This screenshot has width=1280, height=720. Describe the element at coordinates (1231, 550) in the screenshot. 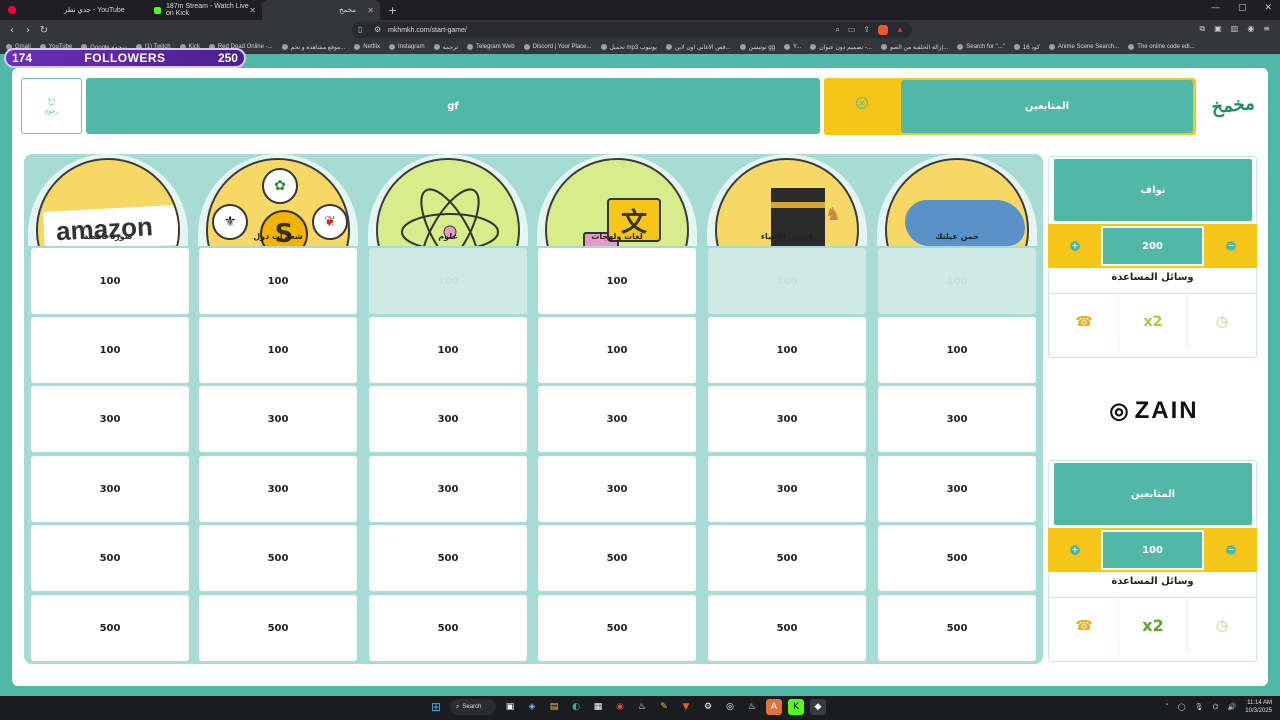

I see `team-2-minus-button: −` at that location.